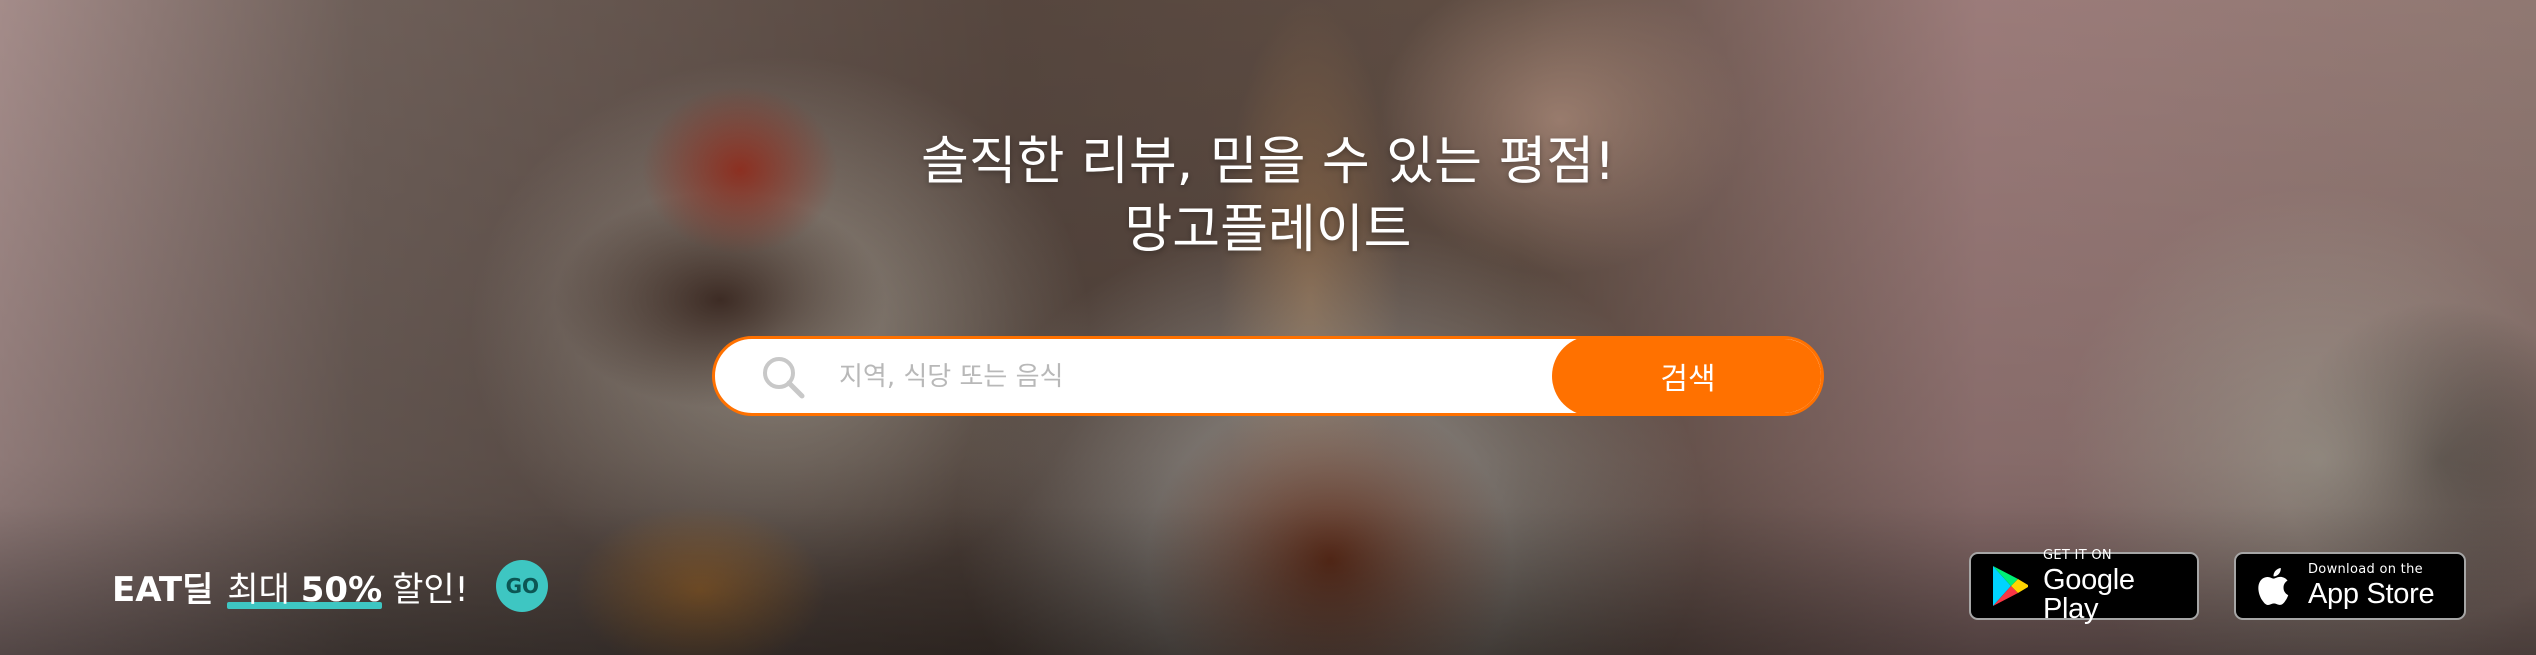 The height and width of the screenshot is (655, 2536). Describe the element at coordinates (341, 589) in the screenshot. I see `promo-discount-percent: 50%` at that location.